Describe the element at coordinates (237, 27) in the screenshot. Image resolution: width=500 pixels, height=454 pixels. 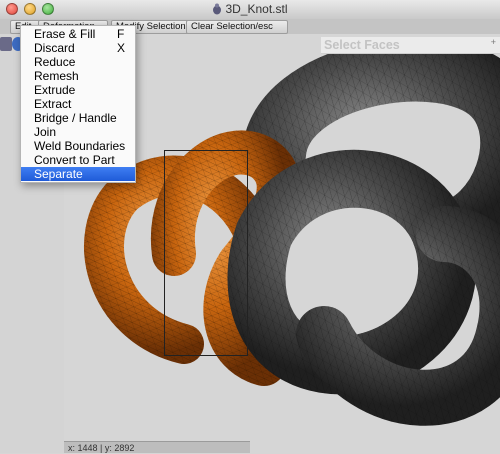
I see `clear-selection-button: Clear Selection/esc` at that location.